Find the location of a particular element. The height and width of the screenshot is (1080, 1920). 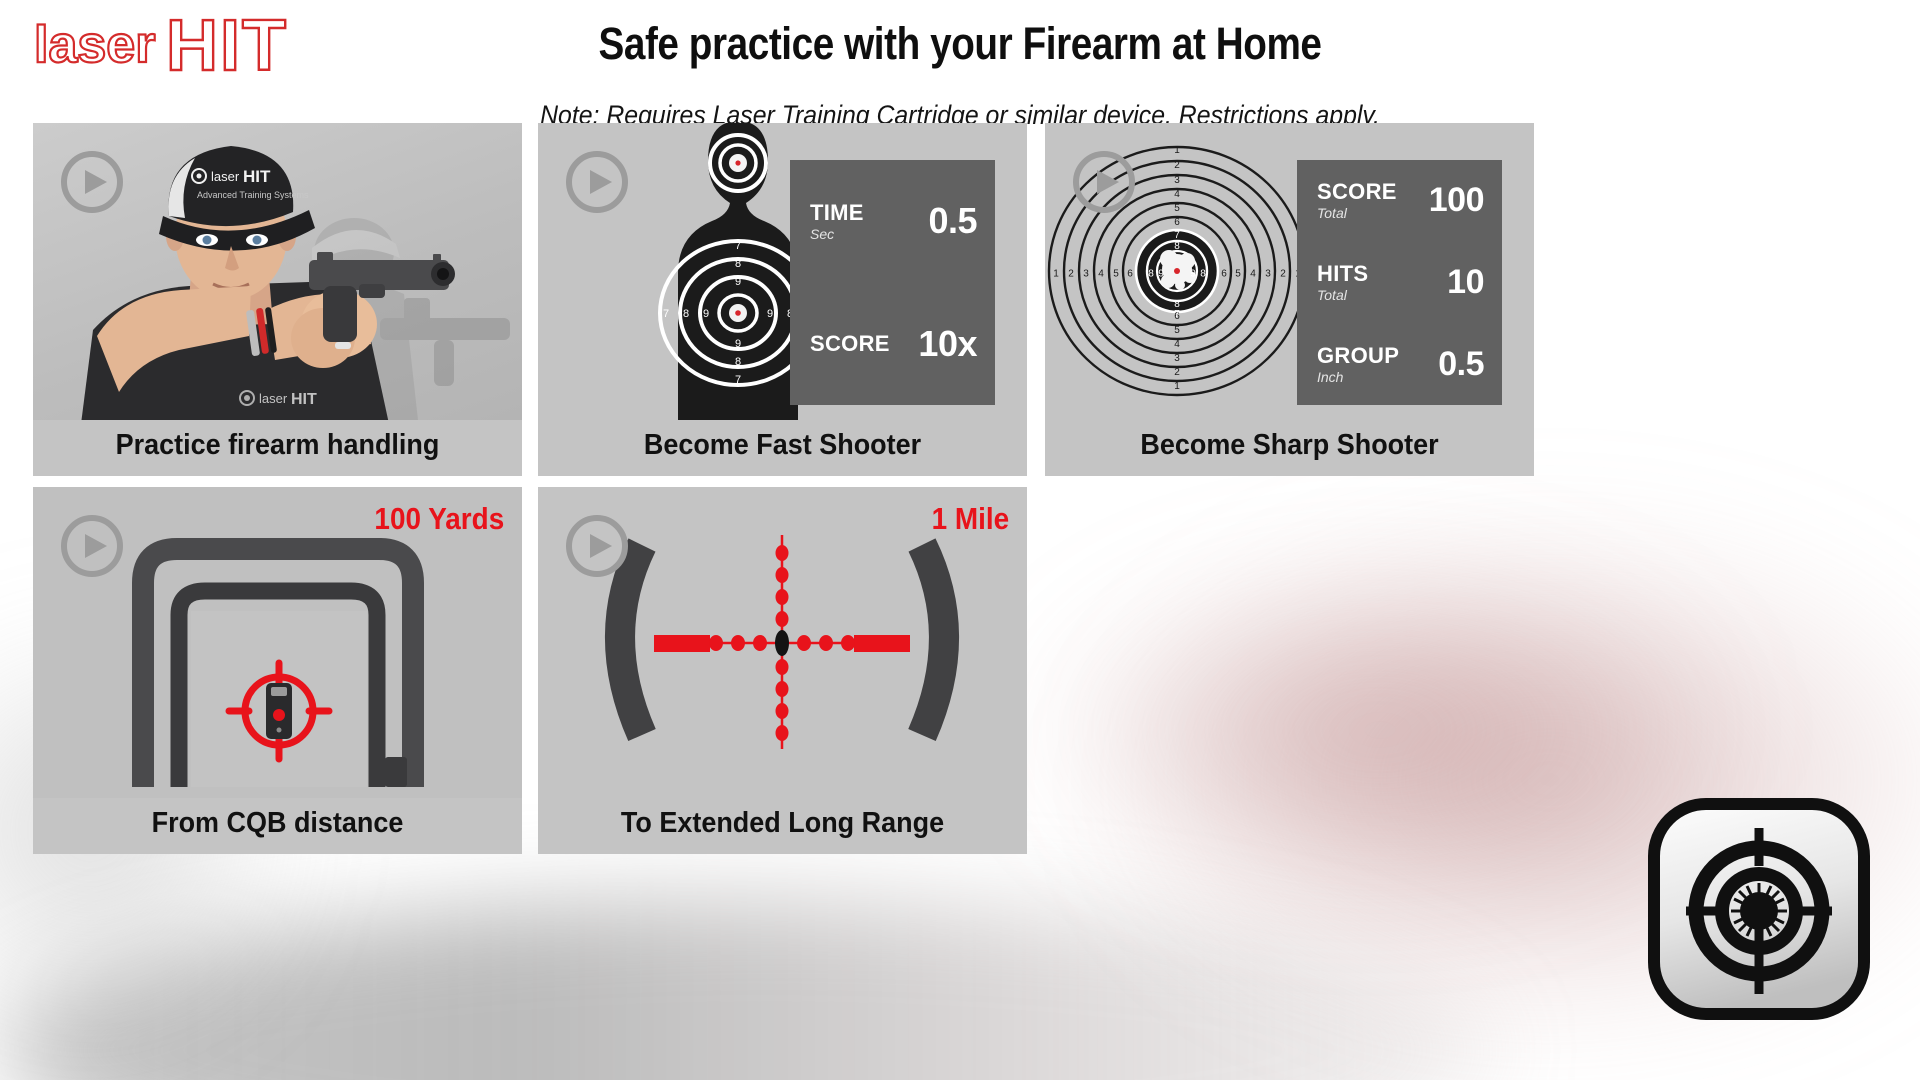

stat-value-hits: 10 is located at coordinates (1465, 282).